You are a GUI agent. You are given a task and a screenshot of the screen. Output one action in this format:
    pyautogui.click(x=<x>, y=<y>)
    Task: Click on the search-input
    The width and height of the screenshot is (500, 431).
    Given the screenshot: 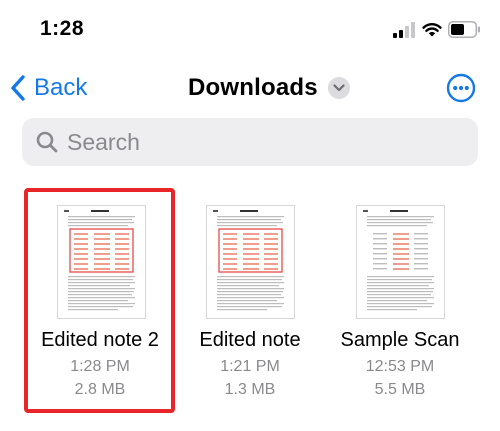 What is the action you would take?
    pyautogui.click(x=257, y=142)
    